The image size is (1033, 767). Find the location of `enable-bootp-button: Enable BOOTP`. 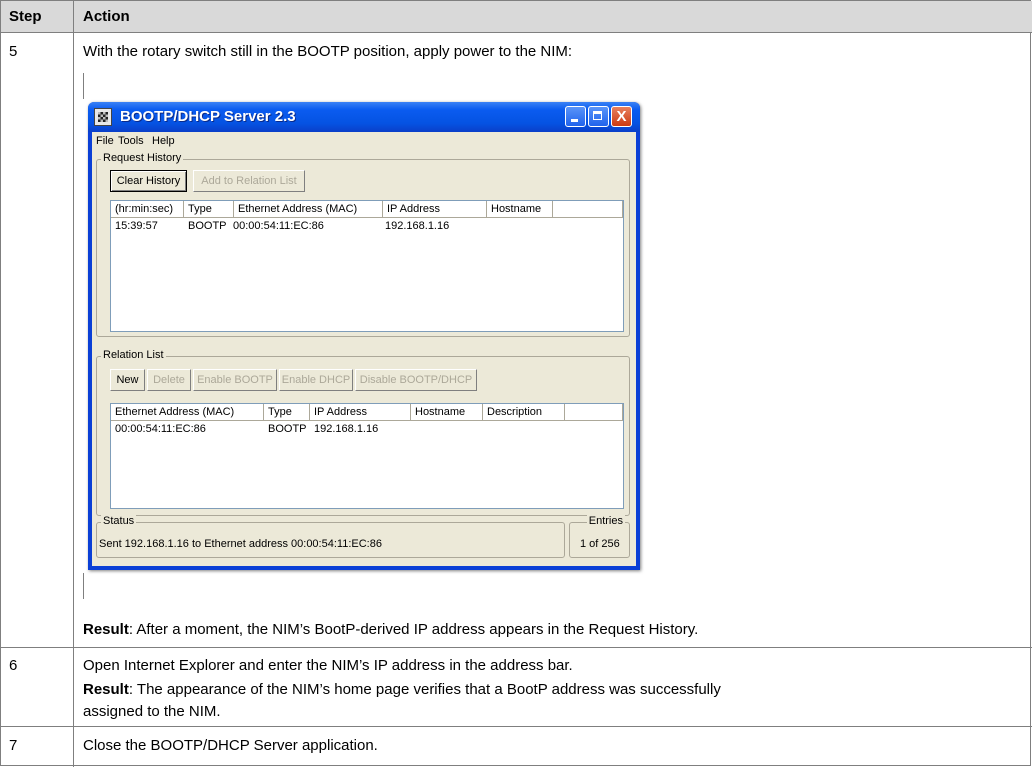

enable-bootp-button: Enable BOOTP is located at coordinates (235, 380).